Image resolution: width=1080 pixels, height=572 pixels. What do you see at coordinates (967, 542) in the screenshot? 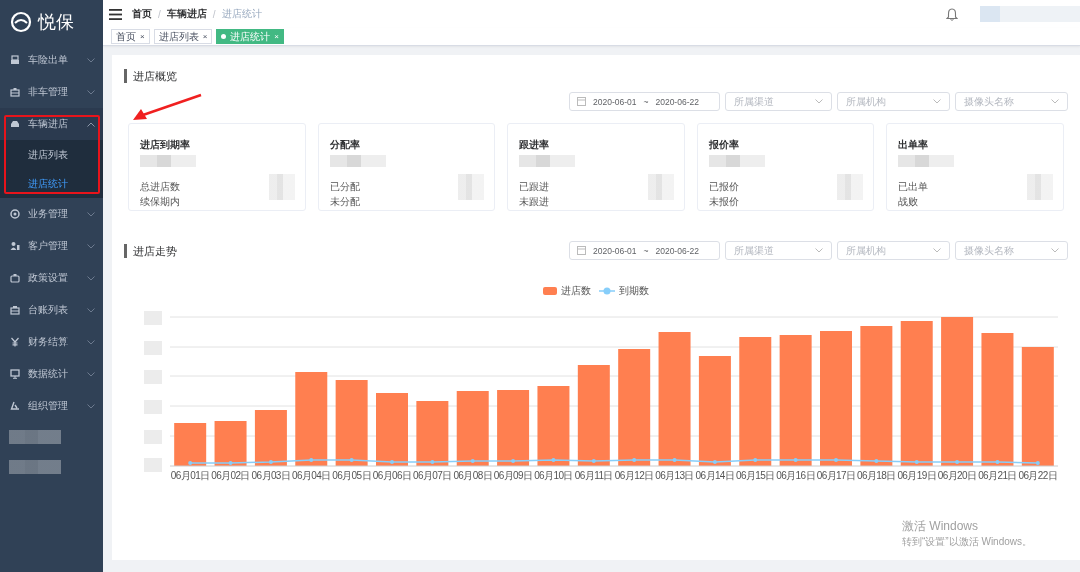
I see `activation-text: 转到“设置”以激活 Windows。` at bounding box center [967, 542].